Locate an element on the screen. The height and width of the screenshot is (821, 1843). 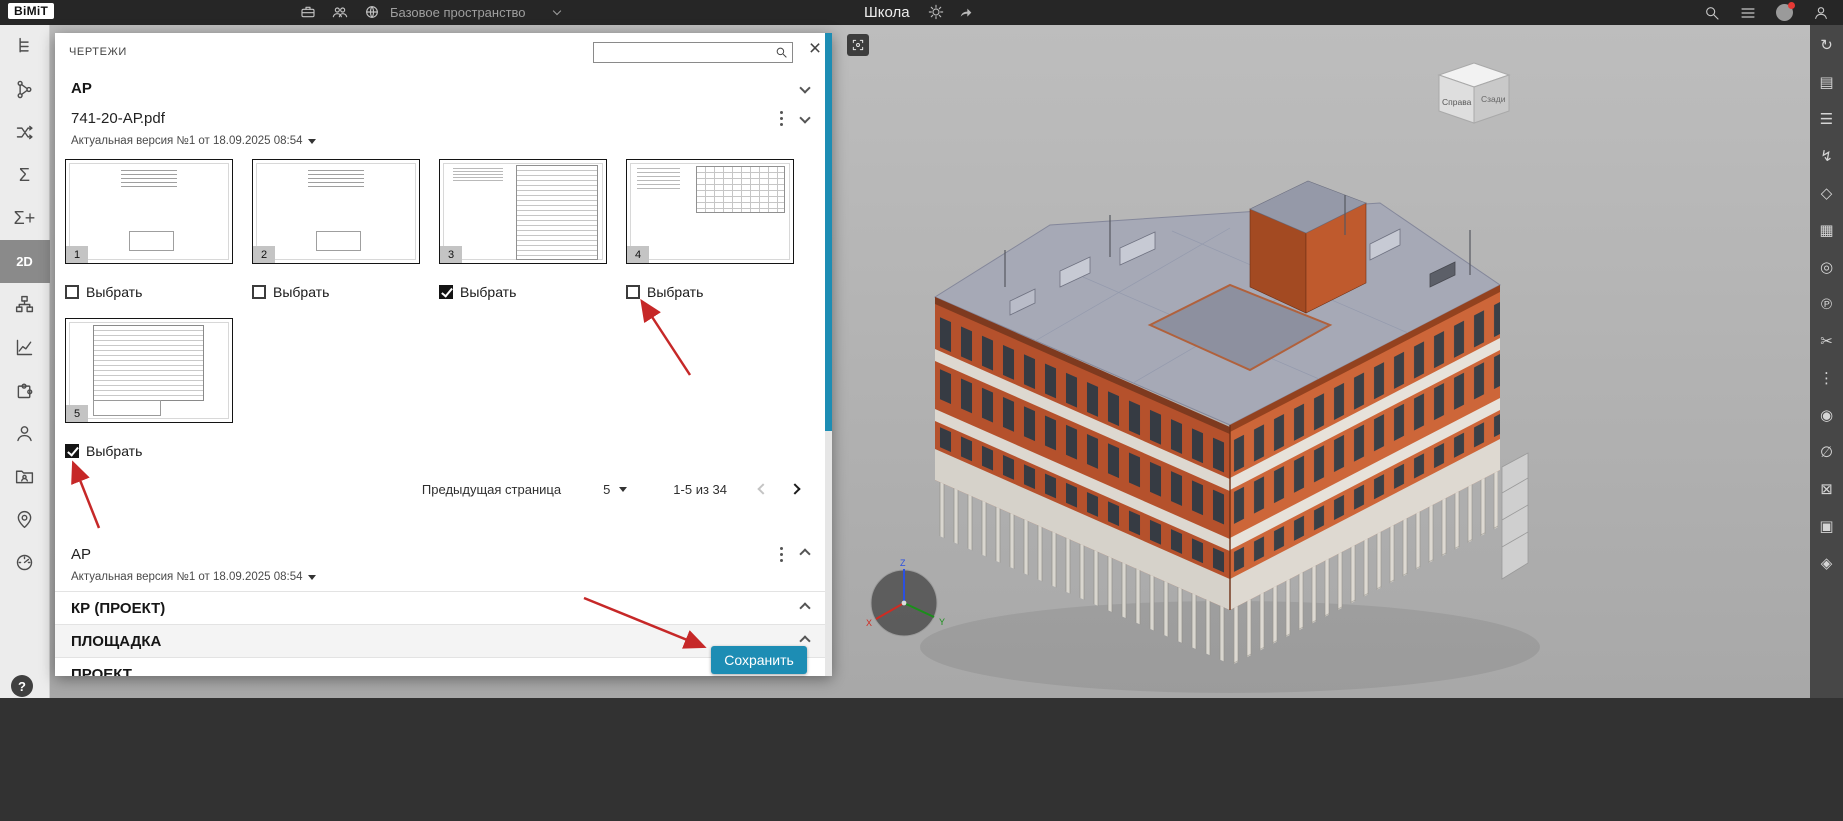
grid-icon: ▦ is located at coordinates (1826, 230).